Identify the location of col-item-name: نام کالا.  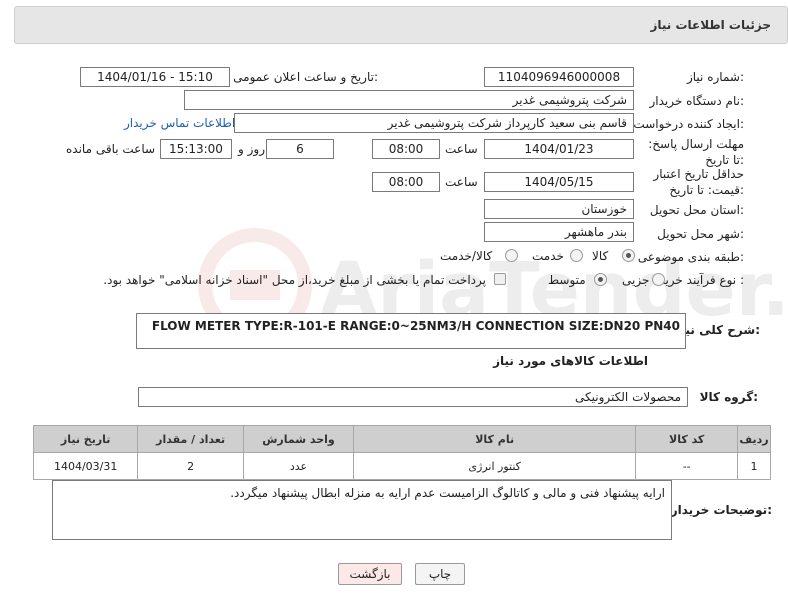
(494, 439).